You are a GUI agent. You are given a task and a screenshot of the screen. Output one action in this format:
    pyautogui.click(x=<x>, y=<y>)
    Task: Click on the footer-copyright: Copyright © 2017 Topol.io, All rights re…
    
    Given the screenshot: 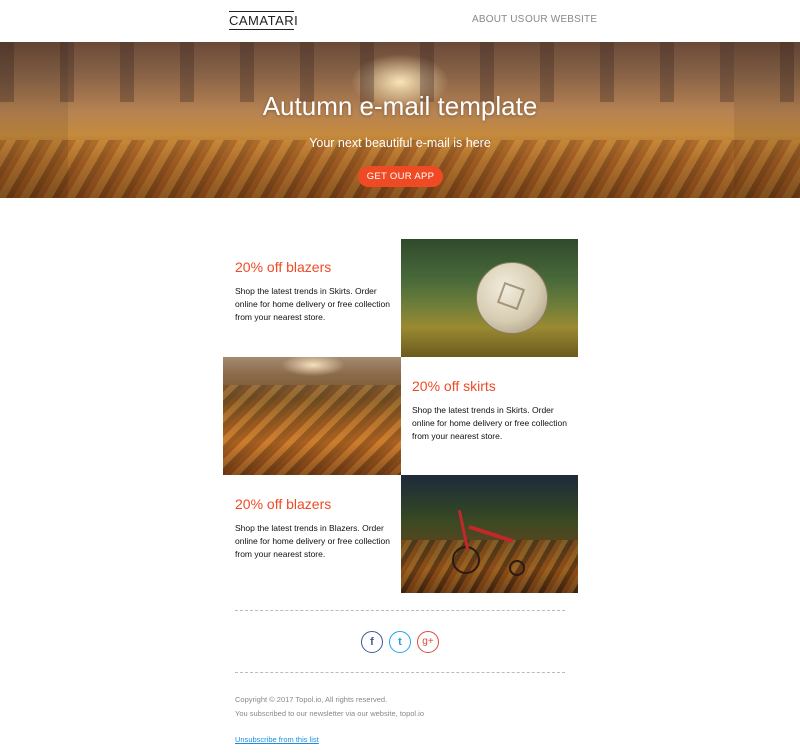 What is the action you would take?
    pyautogui.click(x=311, y=699)
    